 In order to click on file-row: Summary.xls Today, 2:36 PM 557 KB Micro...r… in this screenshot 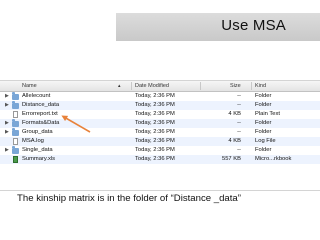, I will do `click(160, 159)`.